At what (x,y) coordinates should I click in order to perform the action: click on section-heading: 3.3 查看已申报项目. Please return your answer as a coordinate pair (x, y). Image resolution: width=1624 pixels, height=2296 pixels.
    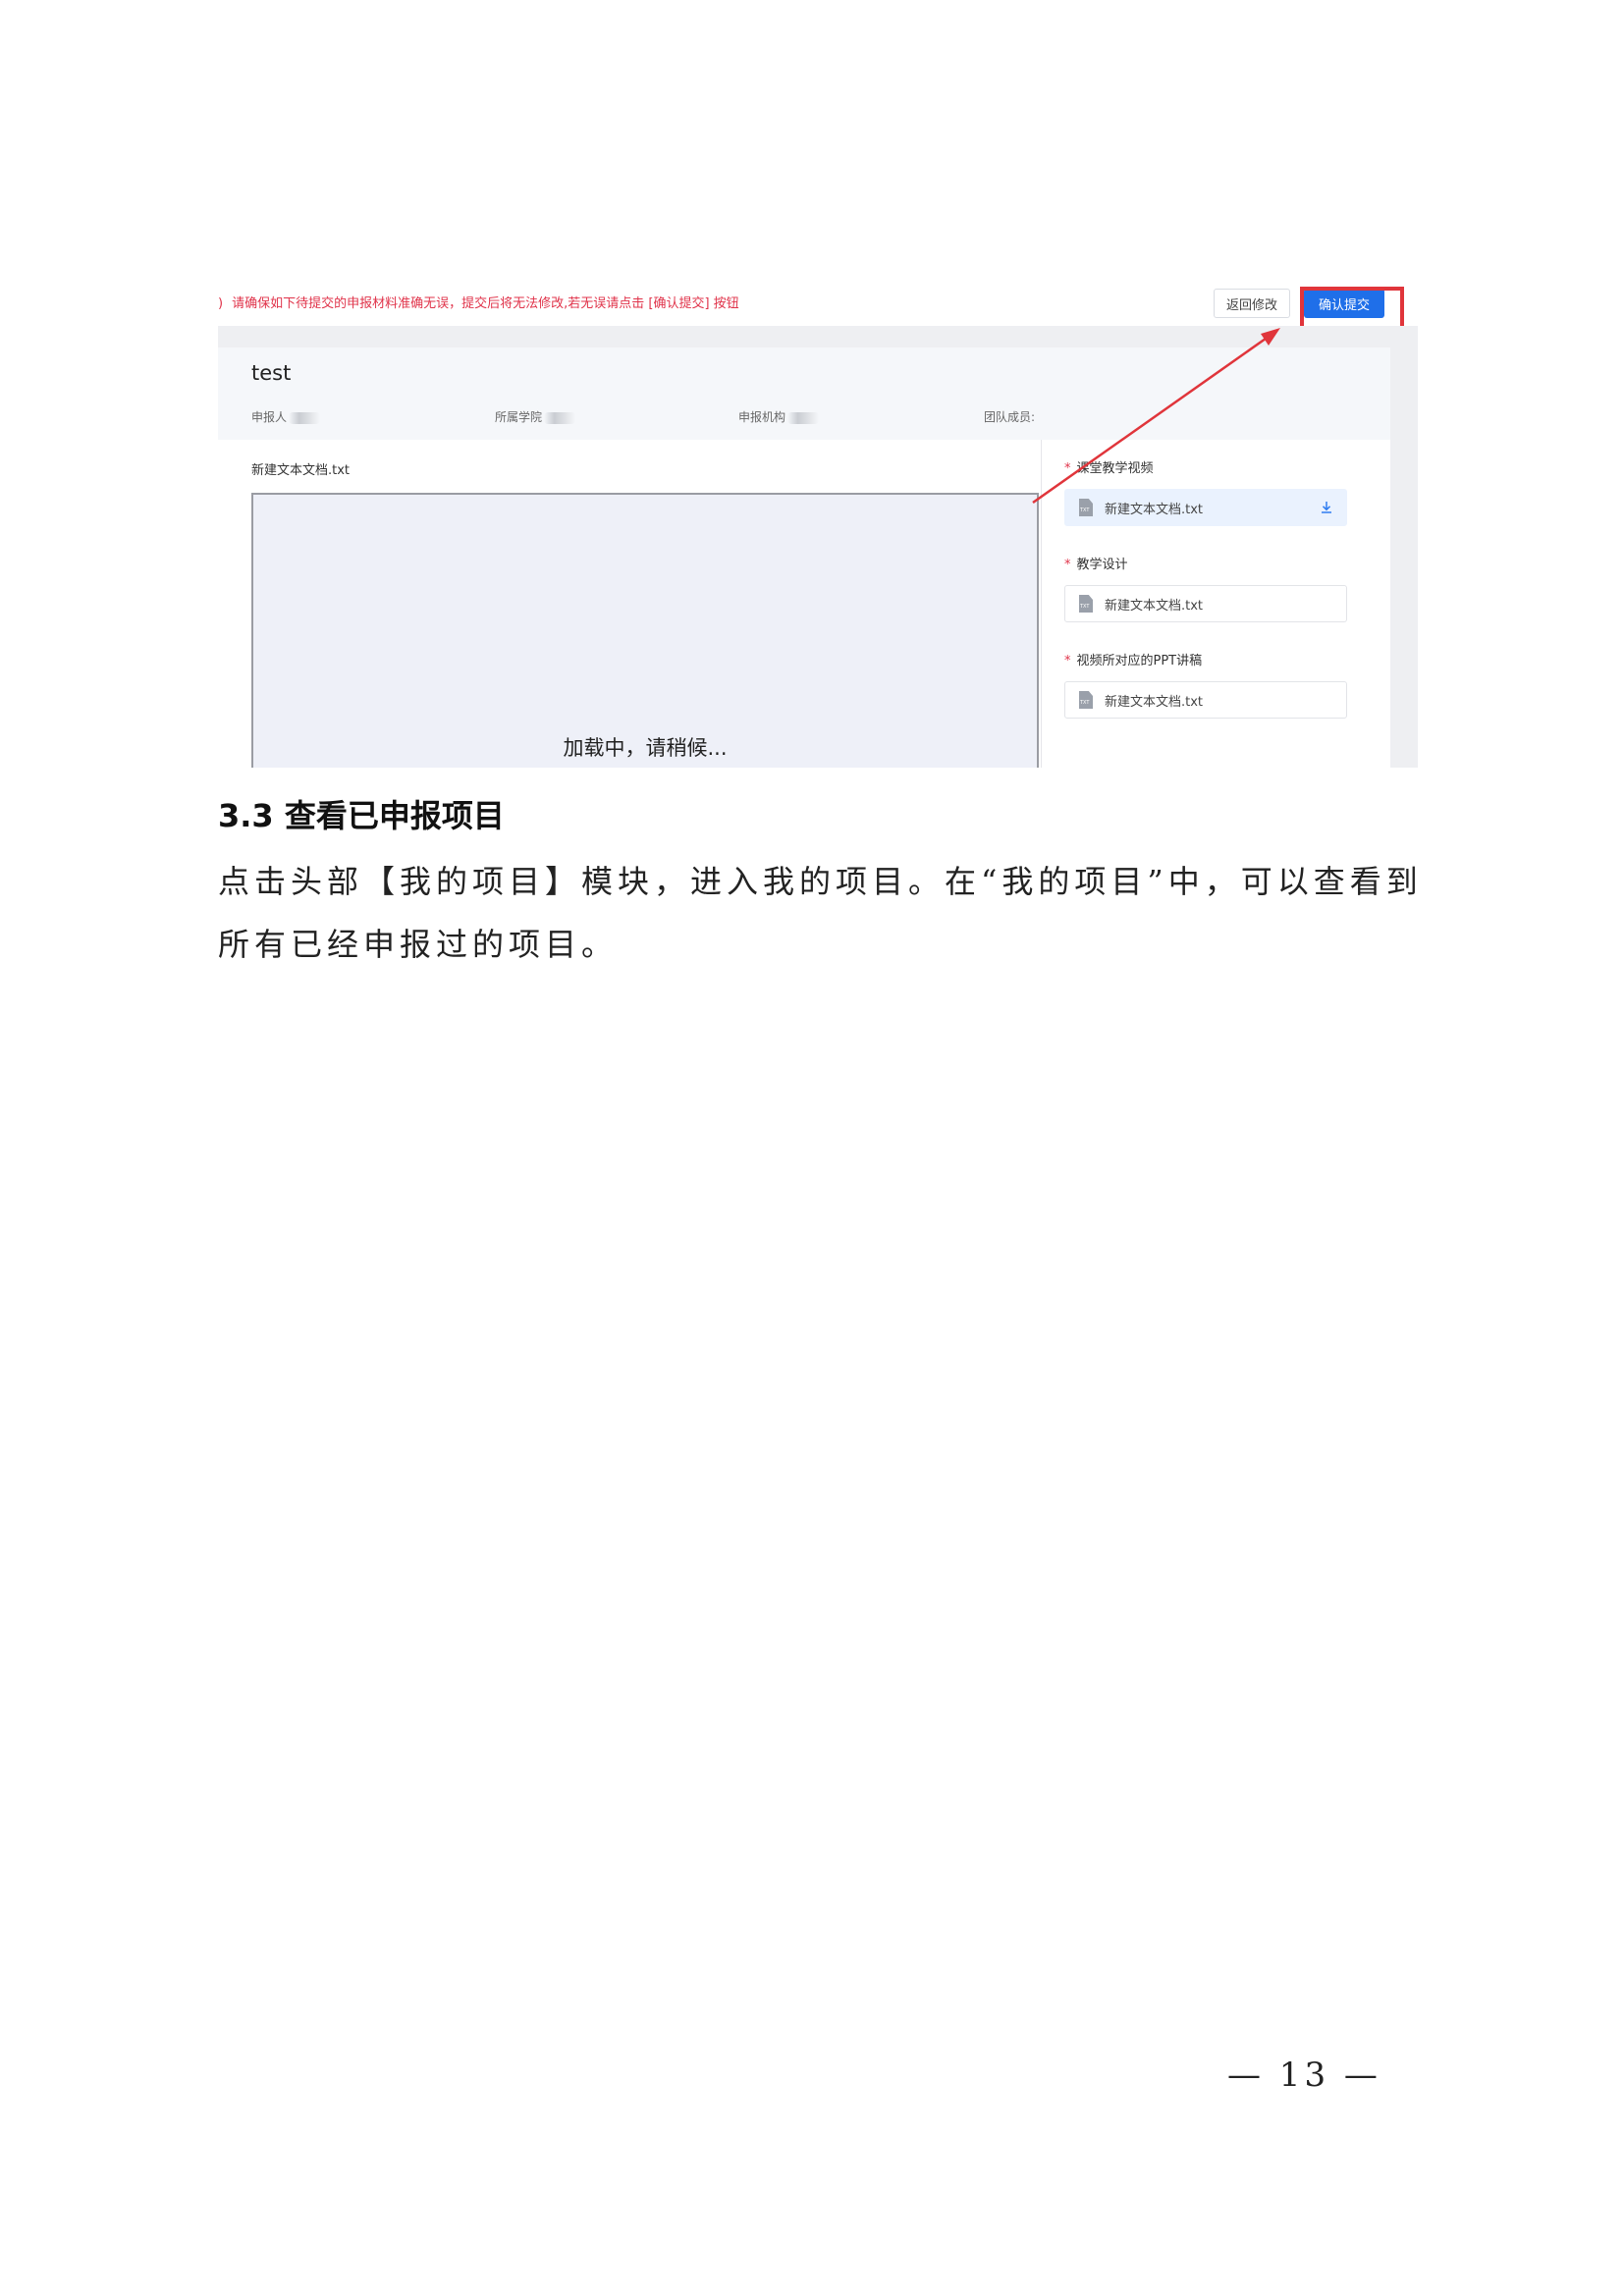
    Looking at the image, I should click on (361, 815).